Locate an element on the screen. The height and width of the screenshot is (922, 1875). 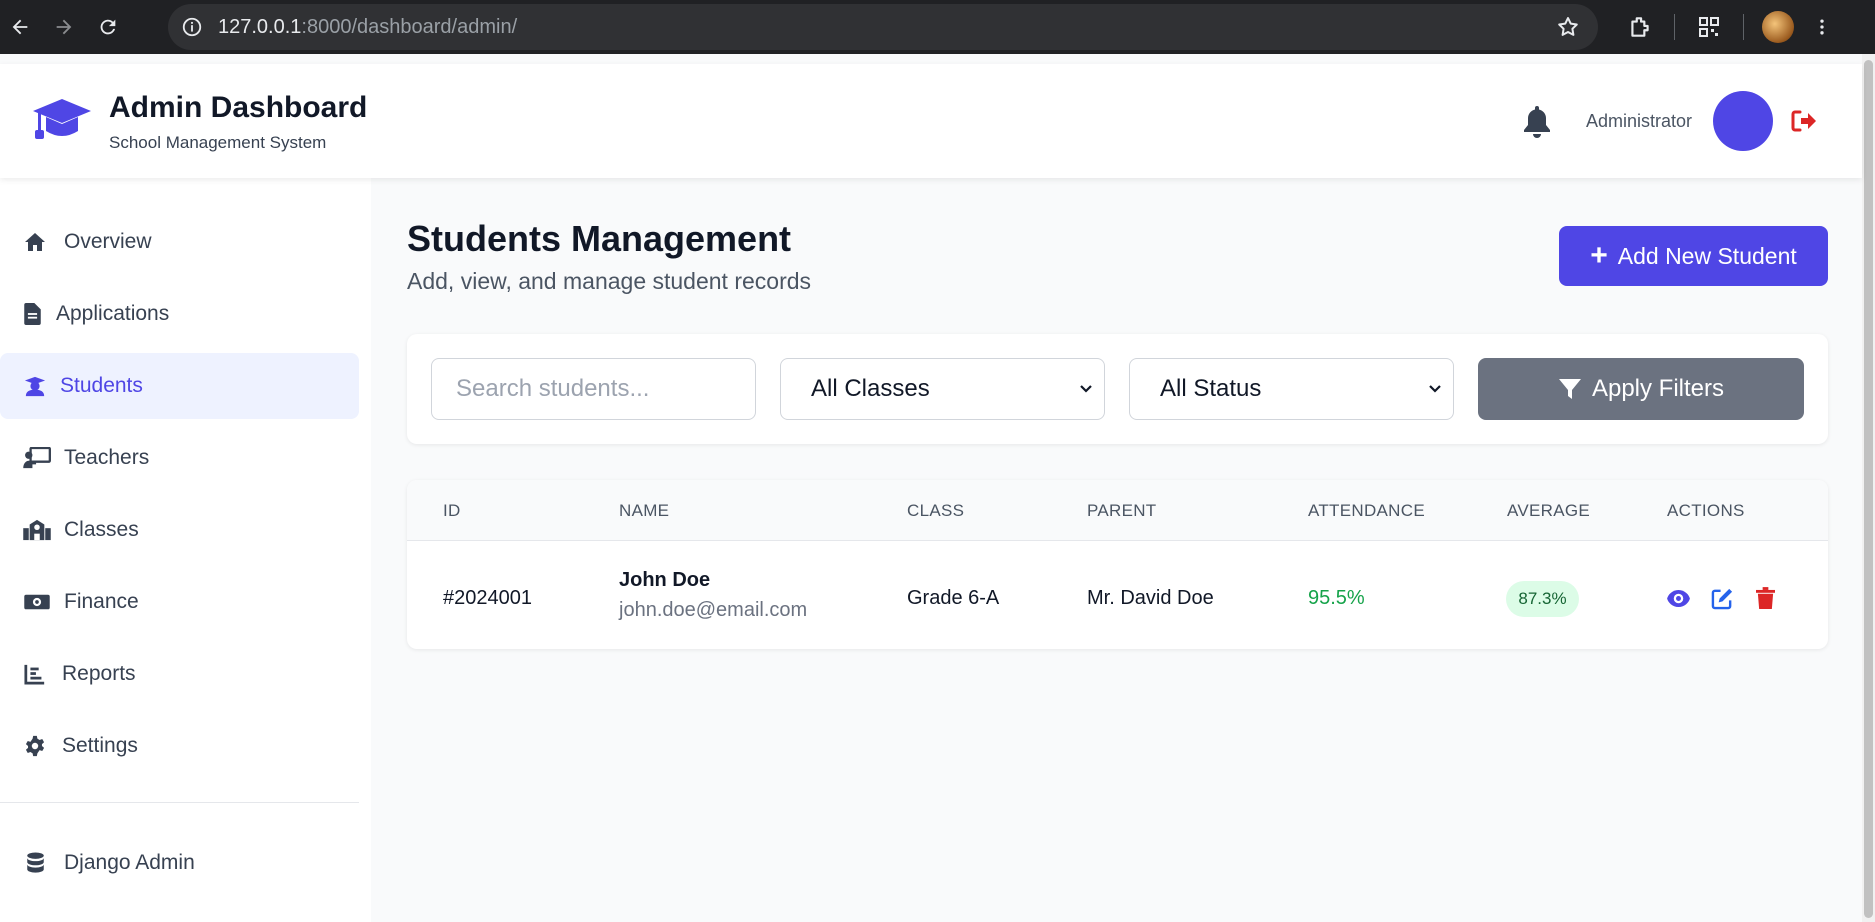
graduation-cap-icon is located at coordinates (62, 120).